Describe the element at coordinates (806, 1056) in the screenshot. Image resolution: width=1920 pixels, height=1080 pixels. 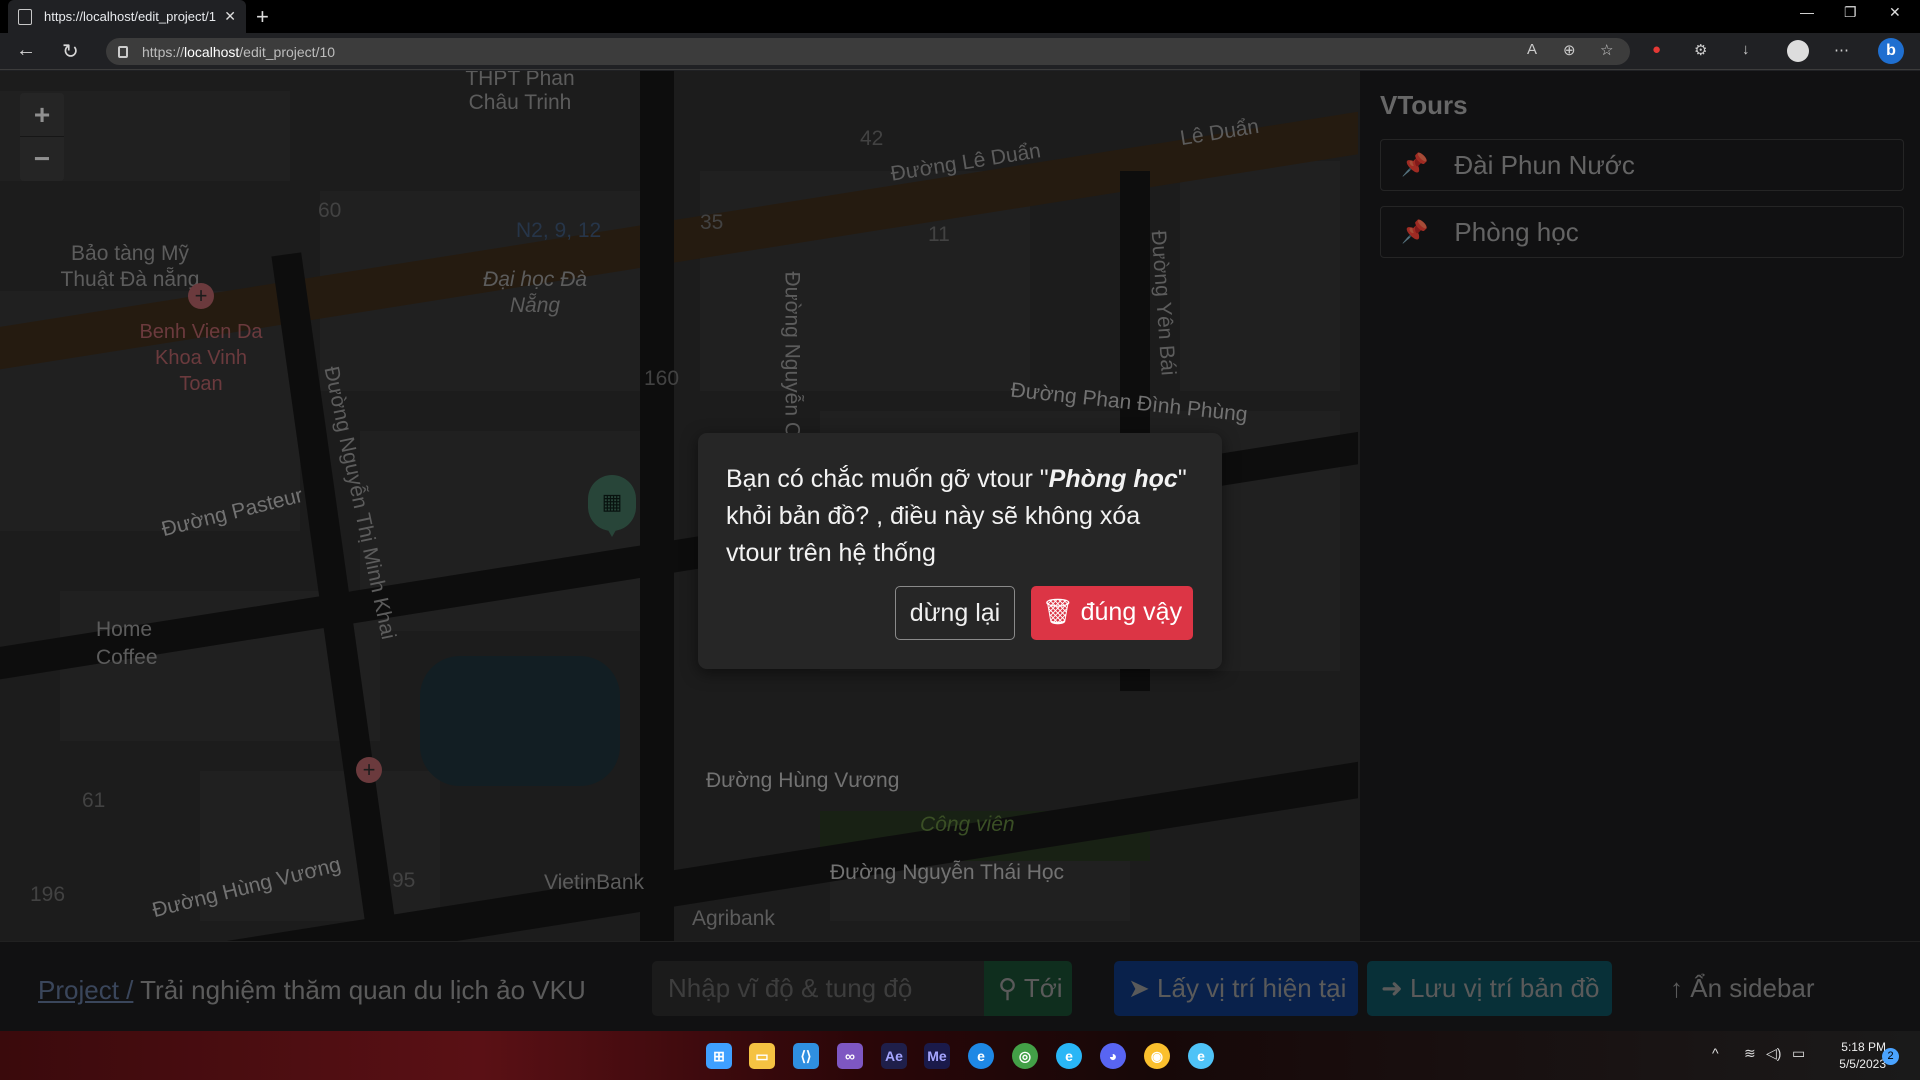
I see `vscode-icon: ⟨⟩` at that location.